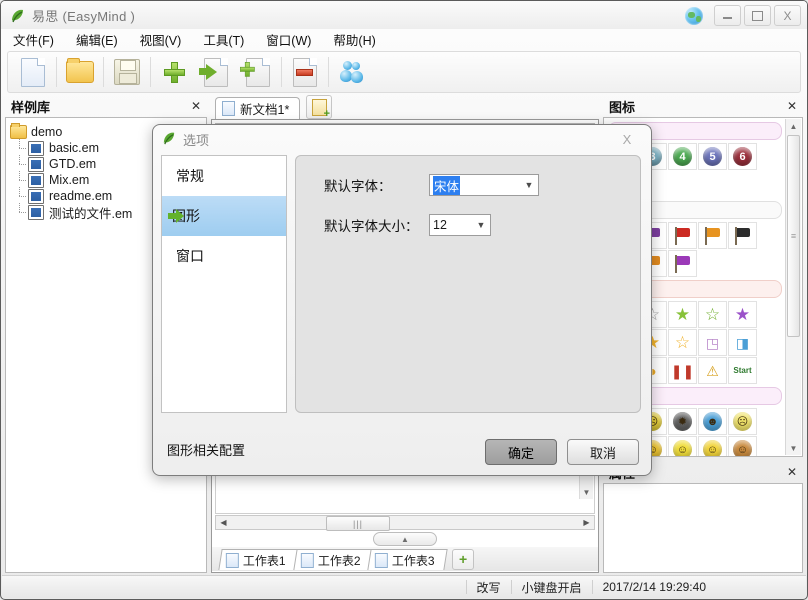 The image size is (808, 600). I want to click on nav-item-graphics: 图形, so click(224, 216).